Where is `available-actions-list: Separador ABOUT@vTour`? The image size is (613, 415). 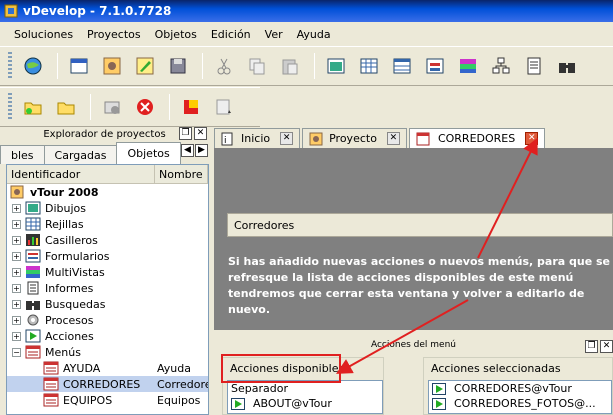 available-actions-list: Separador ABOUT@vTour is located at coordinates (305, 397).